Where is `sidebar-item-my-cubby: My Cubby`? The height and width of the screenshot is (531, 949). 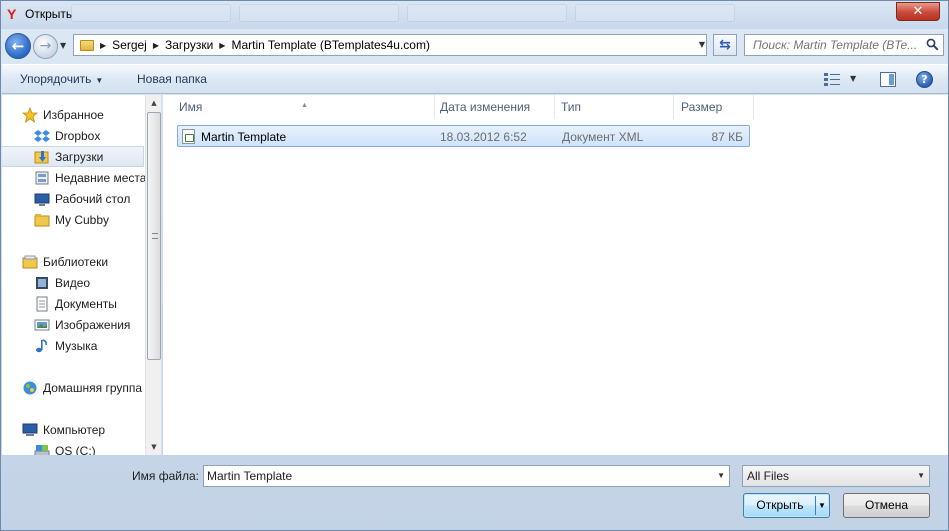
sidebar-item-my-cubby: My Cubby is located at coordinates (73, 219).